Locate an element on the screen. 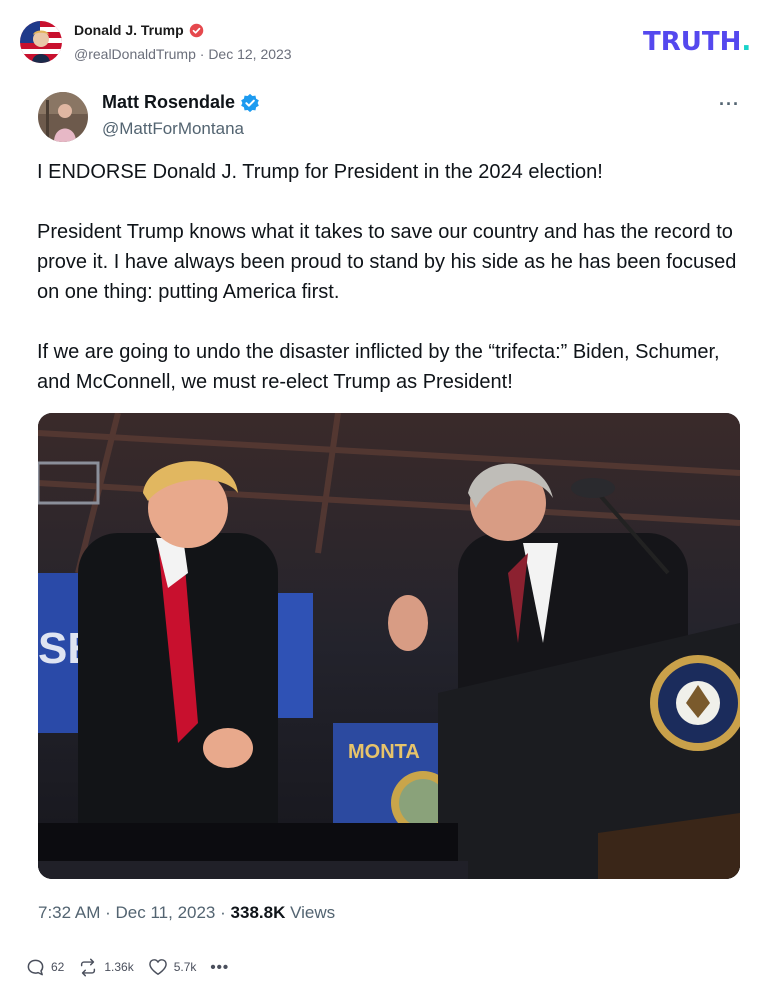  repost-count: 1.36k is located at coordinates (119, 967).